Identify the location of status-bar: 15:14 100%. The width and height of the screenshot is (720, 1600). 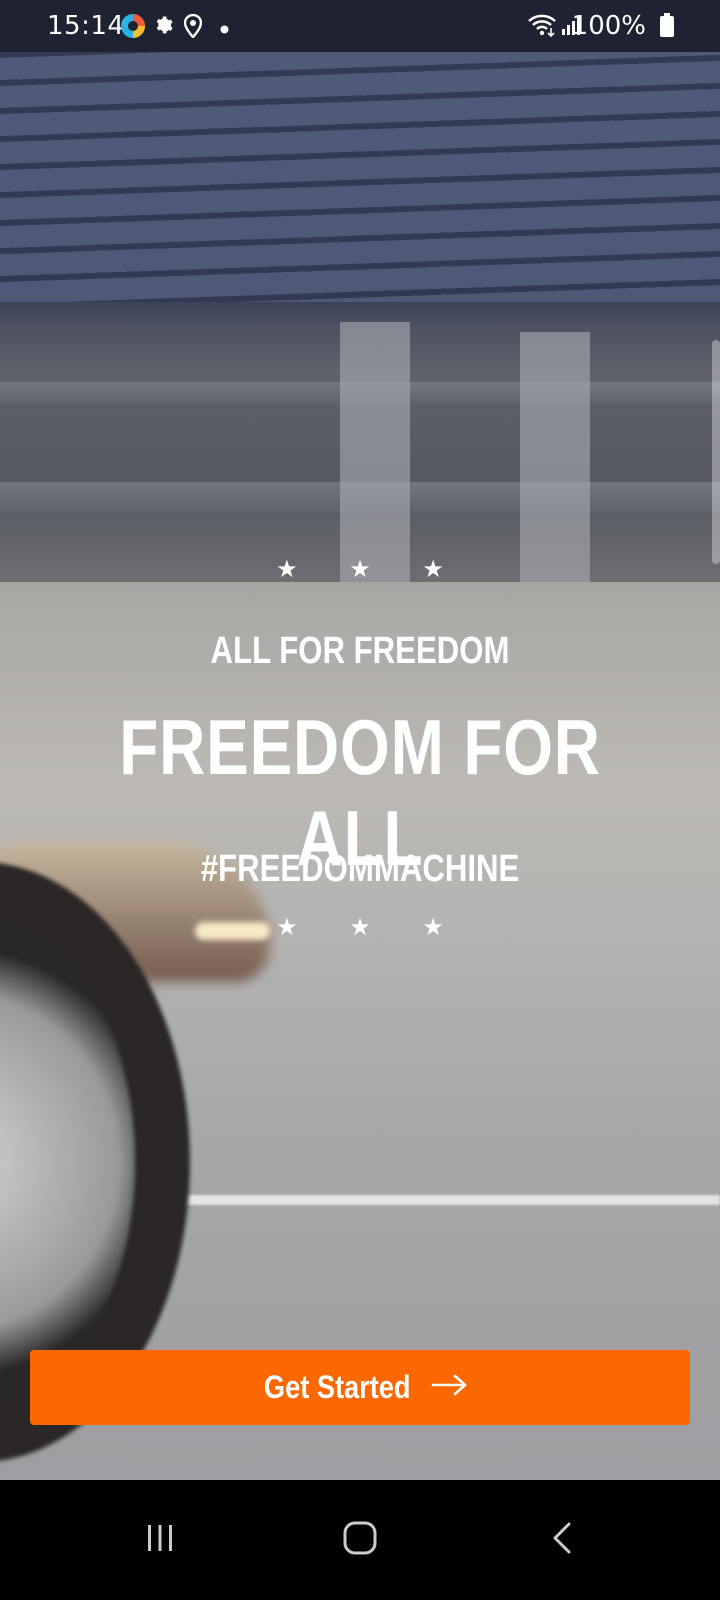
(360, 26).